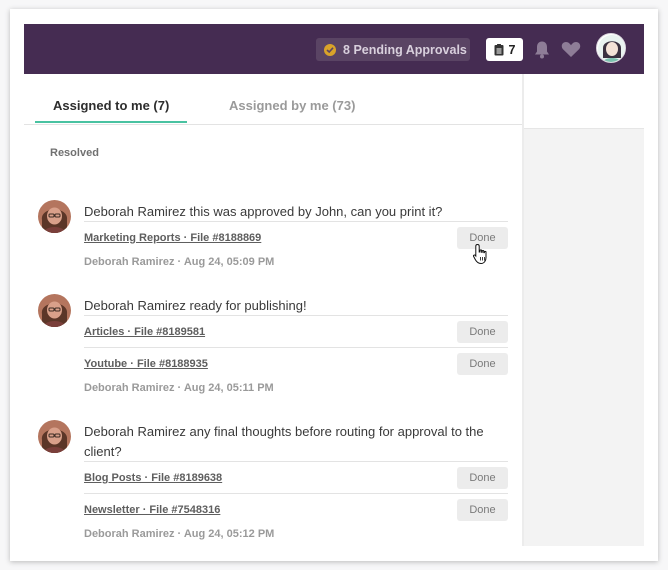 The height and width of the screenshot is (570, 668). What do you see at coordinates (153, 478) in the screenshot?
I see `file-link: Blog Posts · File #8189638` at bounding box center [153, 478].